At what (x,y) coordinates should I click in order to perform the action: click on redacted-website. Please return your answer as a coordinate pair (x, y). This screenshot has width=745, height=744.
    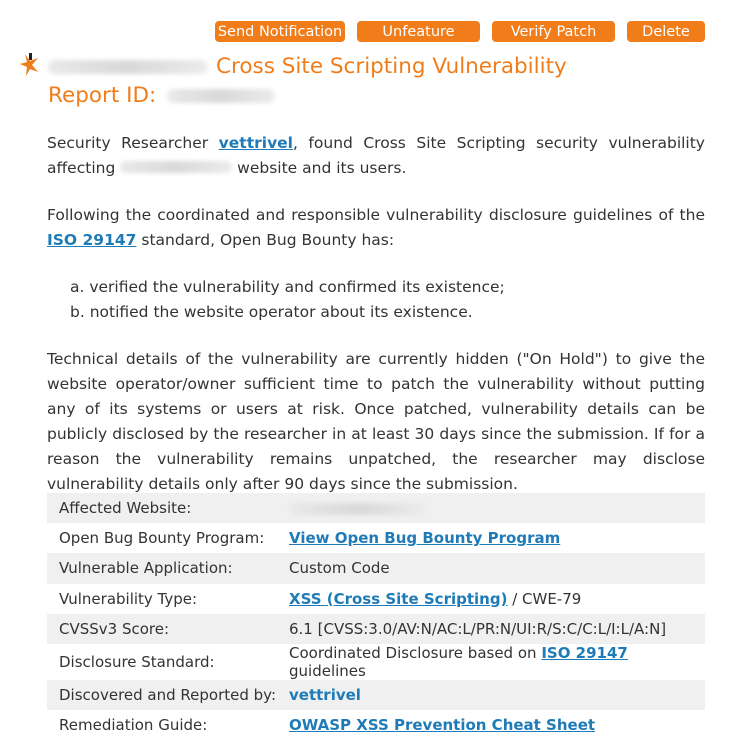
    Looking at the image, I should click on (358, 508).